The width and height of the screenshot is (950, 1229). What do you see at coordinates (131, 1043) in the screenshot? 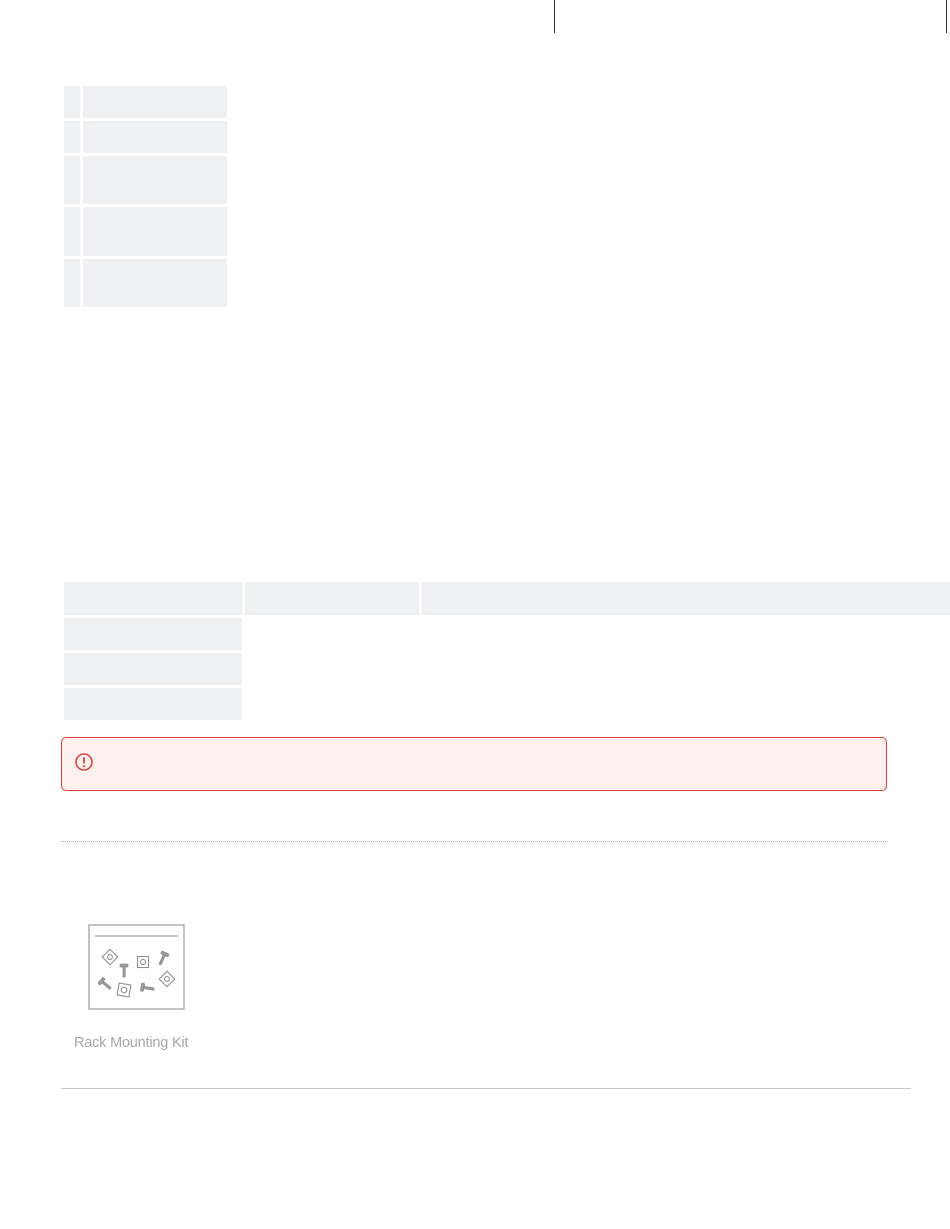
I see `accessory-caption: Rack Mounting Kit` at bounding box center [131, 1043].